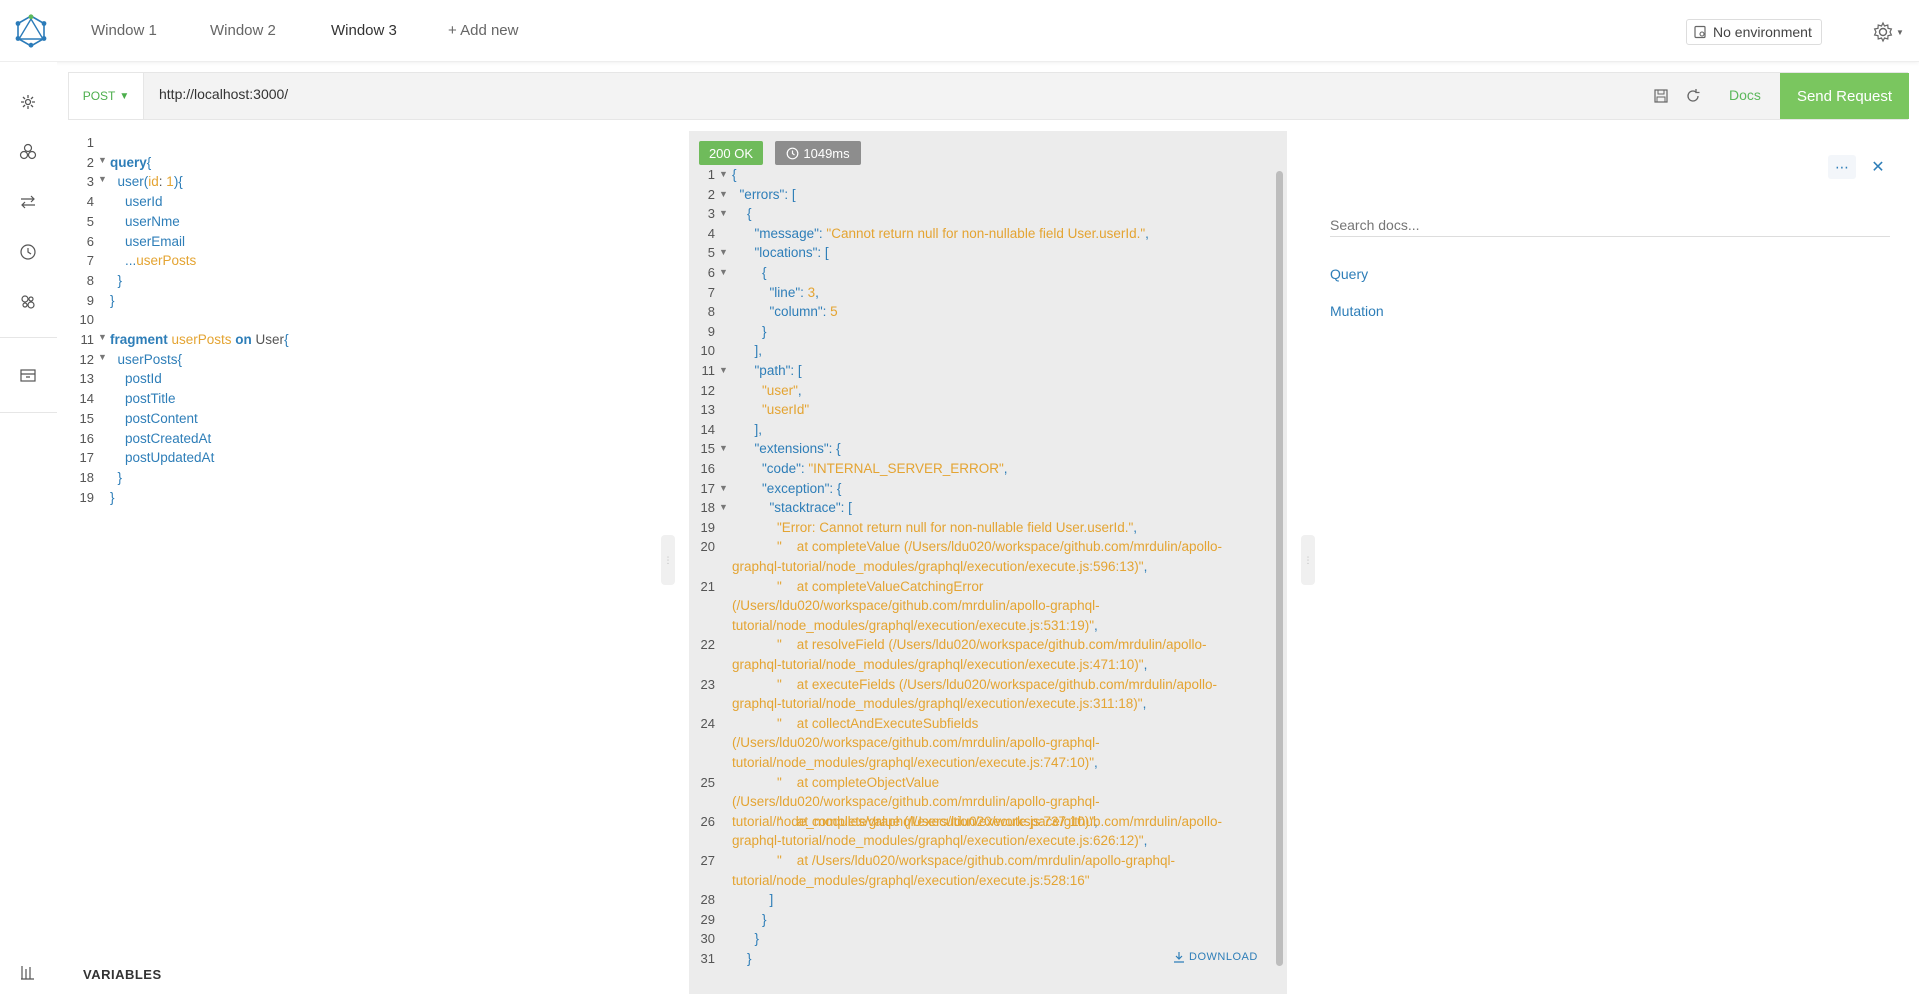 The height and width of the screenshot is (994, 1919). What do you see at coordinates (28, 102) in the screenshot?
I see `gear-icon` at bounding box center [28, 102].